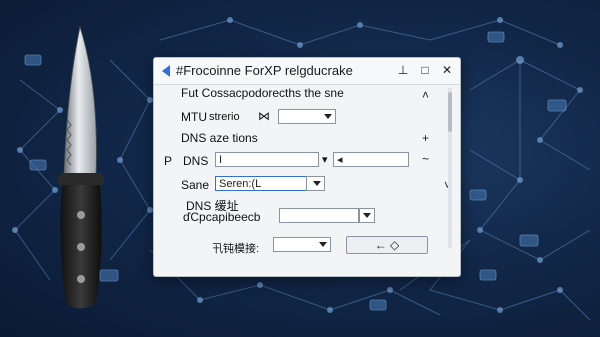 This screenshot has width=600, height=337. I want to click on knife-illustration, so click(81, 167).